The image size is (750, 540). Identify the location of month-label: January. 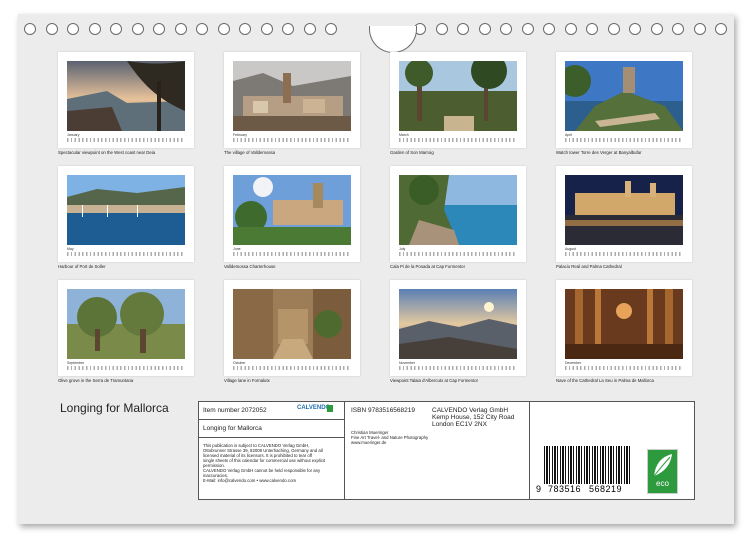
(73, 135).